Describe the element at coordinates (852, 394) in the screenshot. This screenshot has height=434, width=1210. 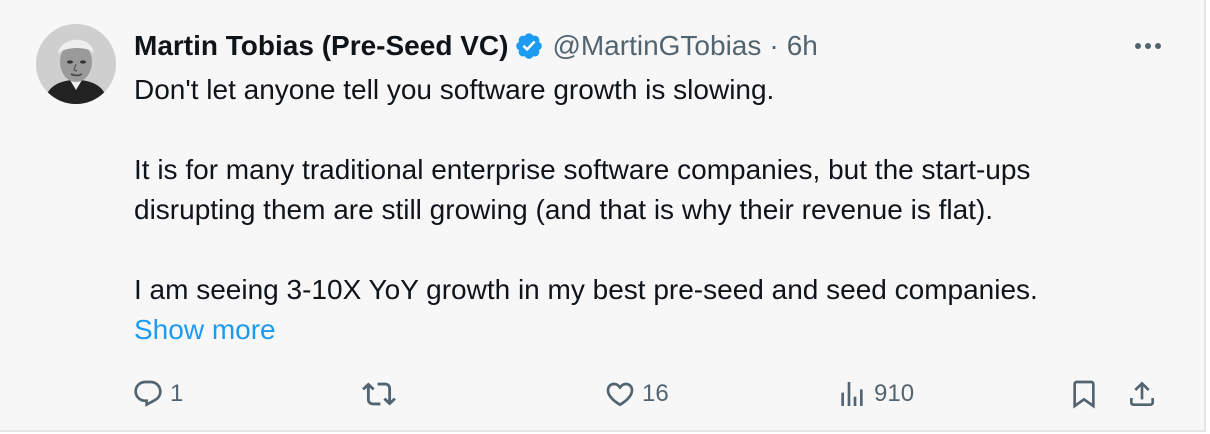
I see `views-chart-icon` at that location.